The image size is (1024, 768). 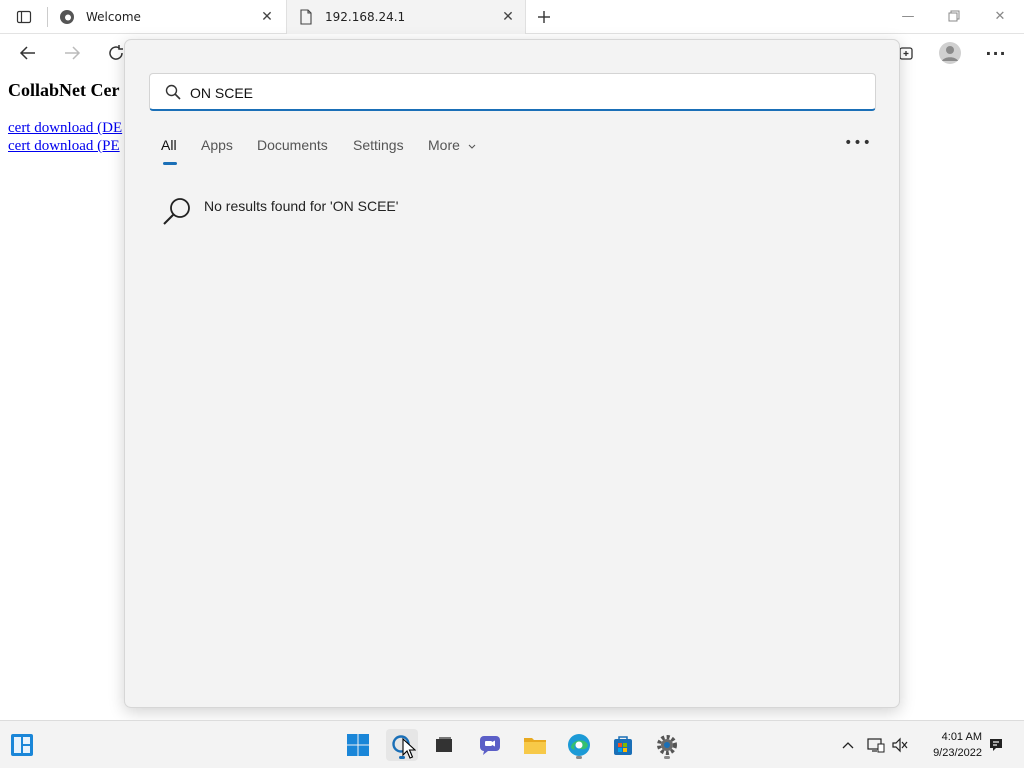 What do you see at coordinates (169, 145) in the screenshot?
I see `filter-tab-all: All` at bounding box center [169, 145].